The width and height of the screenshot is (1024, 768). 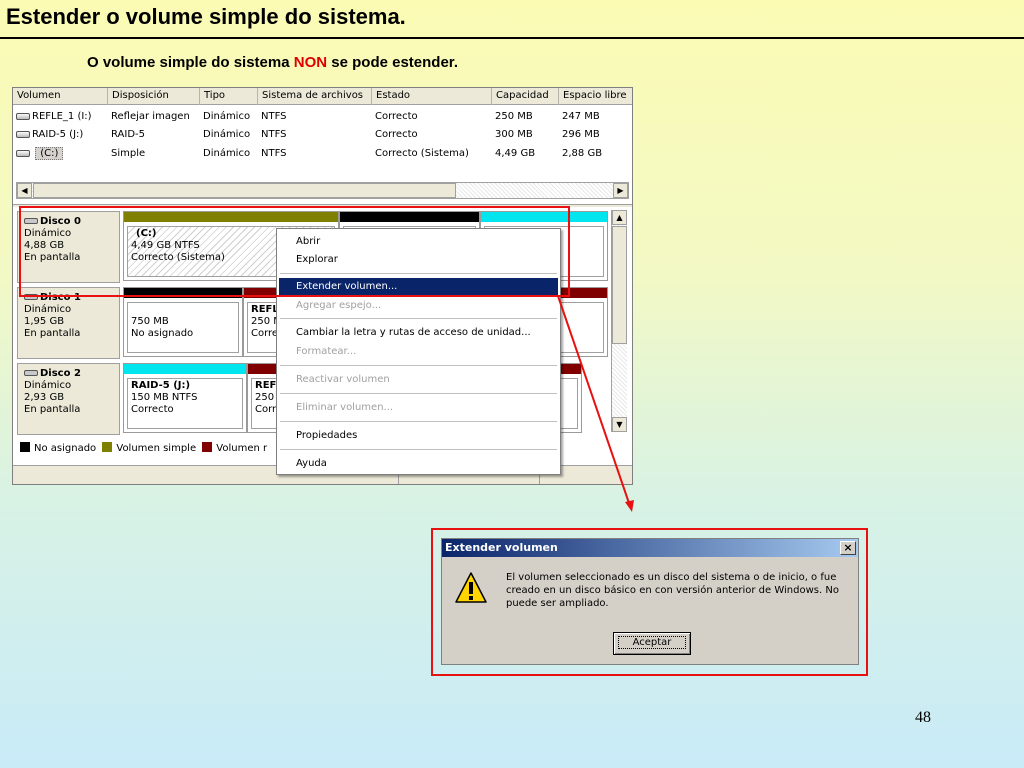 What do you see at coordinates (265, 309) in the screenshot?
I see `partition-name: REFL` at bounding box center [265, 309].